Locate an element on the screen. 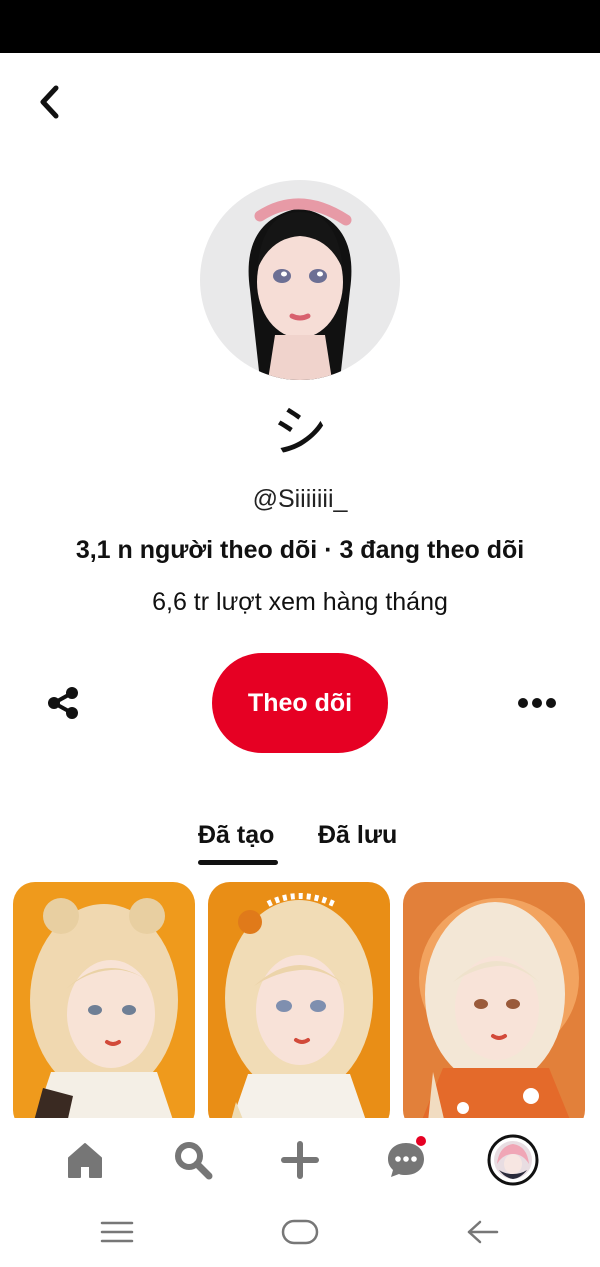 This screenshot has height=1267, width=600. recent-apps-button is located at coordinates (117, 1232).